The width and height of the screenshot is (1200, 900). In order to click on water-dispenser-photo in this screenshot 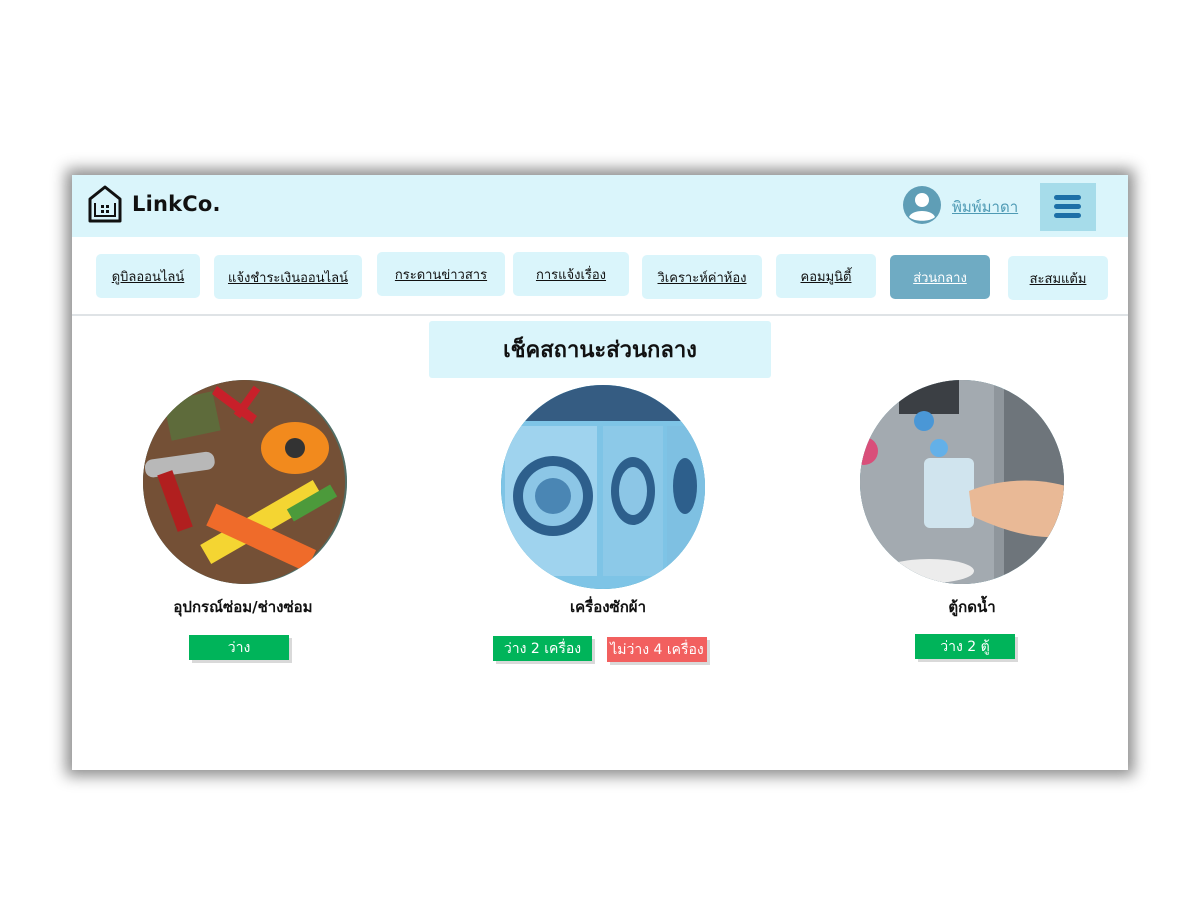, I will do `click(962, 482)`.